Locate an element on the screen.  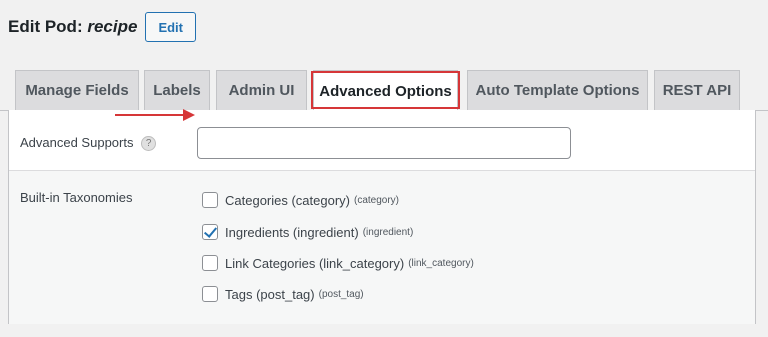
taxonomy-item-post-tag: Tags (post_tag) (post_tag) is located at coordinates (283, 294).